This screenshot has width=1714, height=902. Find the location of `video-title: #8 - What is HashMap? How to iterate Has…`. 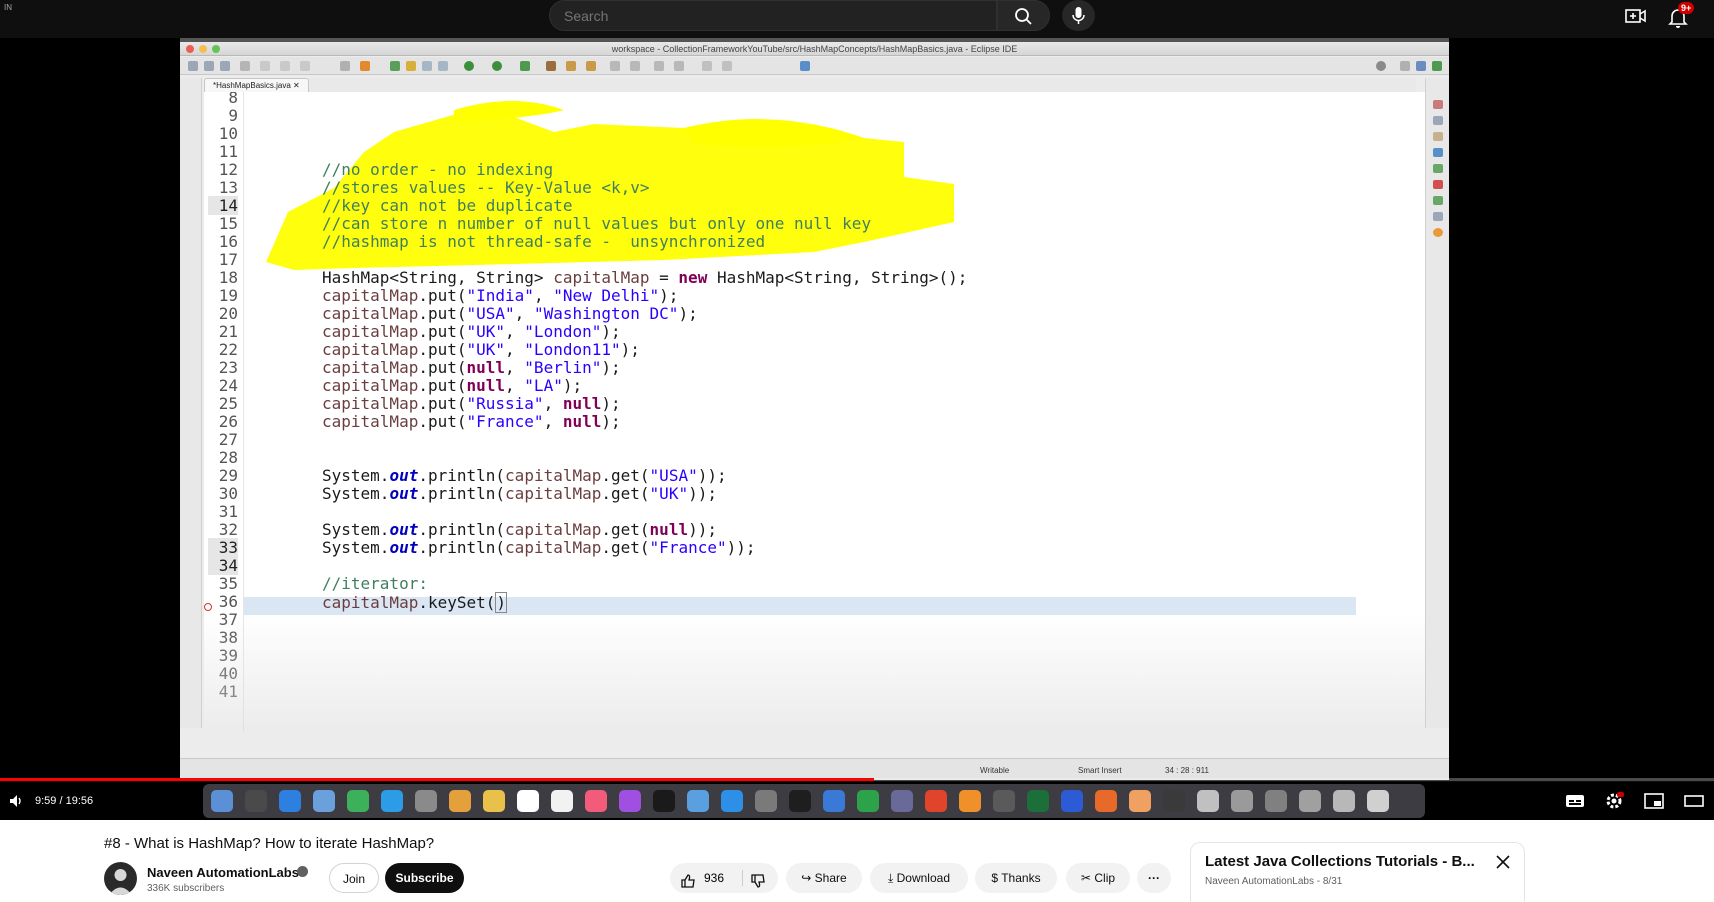

video-title: #8 - What is HashMap? How to iterate Has… is located at coordinates (269, 843).